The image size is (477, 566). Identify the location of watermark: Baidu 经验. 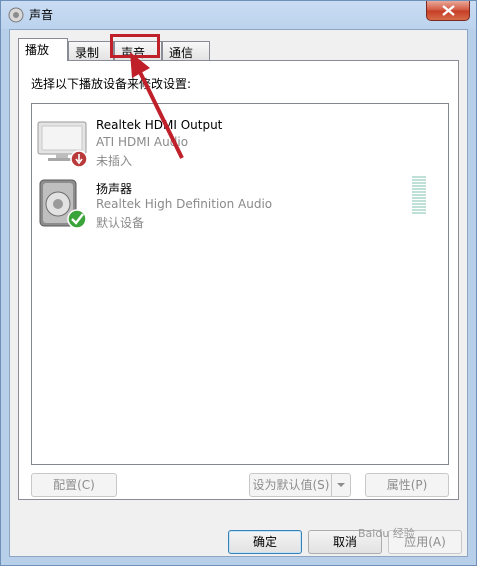
(386, 533).